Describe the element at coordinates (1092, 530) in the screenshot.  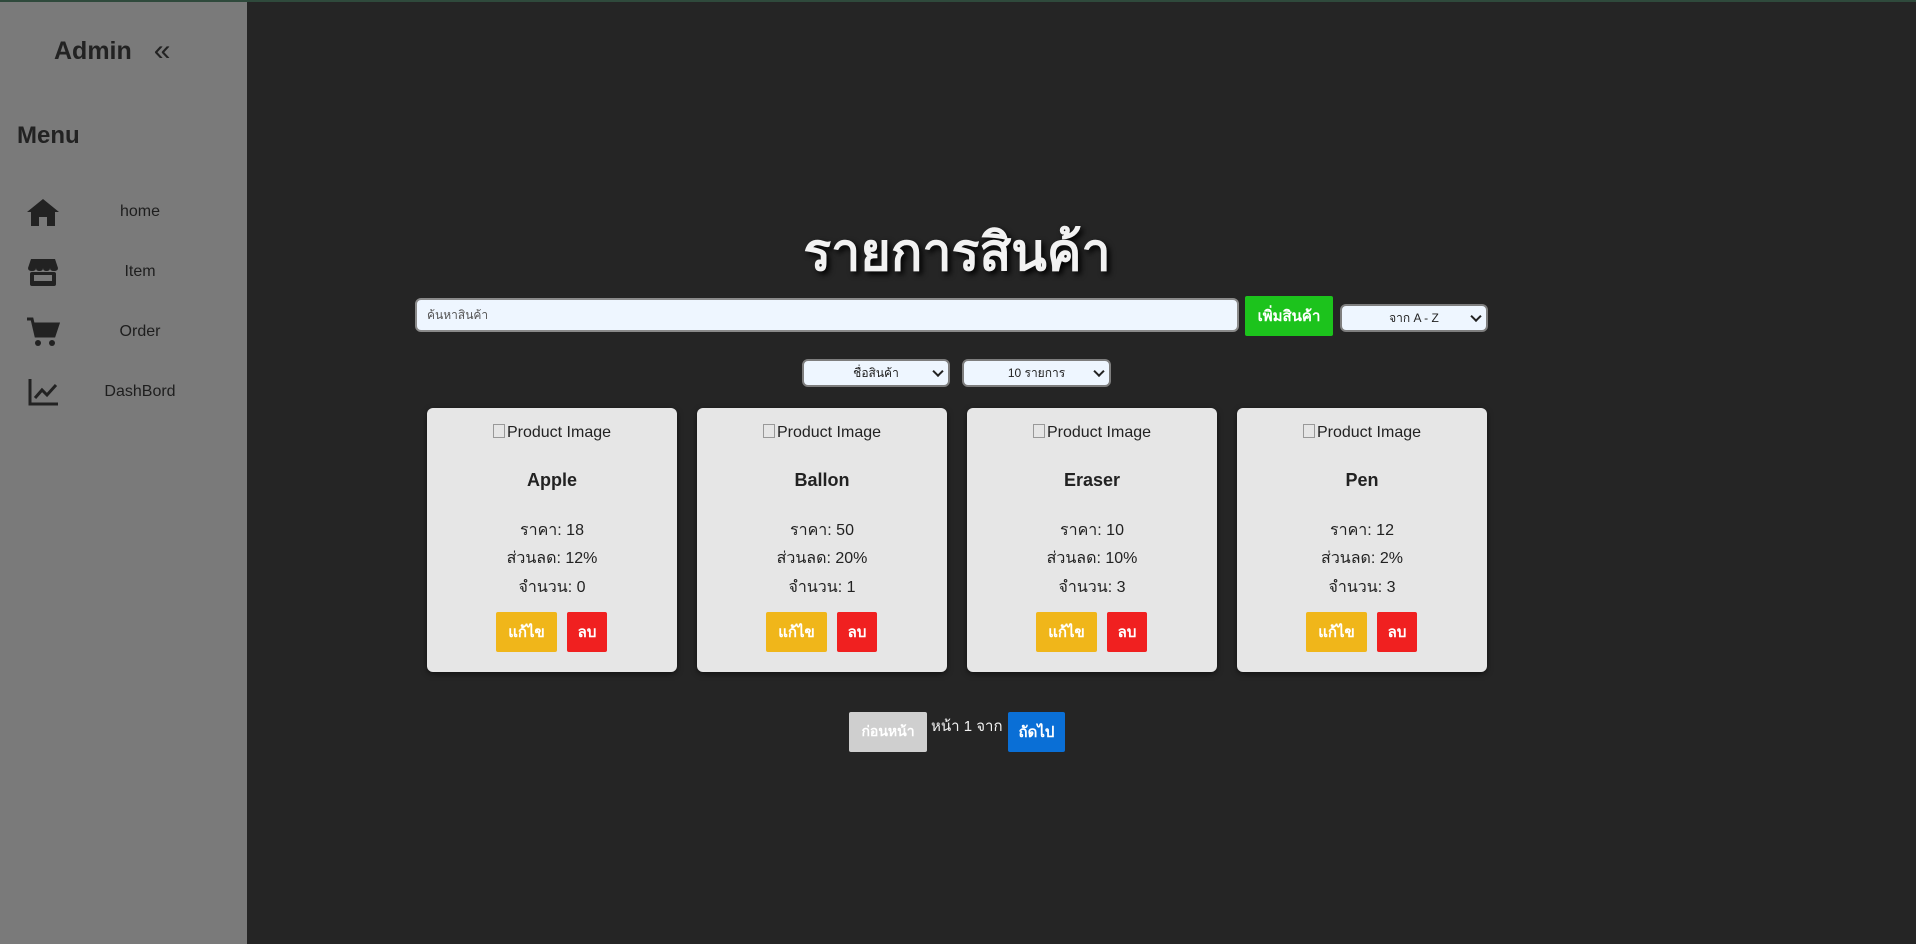
I see `product-price: ราคา: 10` at that location.